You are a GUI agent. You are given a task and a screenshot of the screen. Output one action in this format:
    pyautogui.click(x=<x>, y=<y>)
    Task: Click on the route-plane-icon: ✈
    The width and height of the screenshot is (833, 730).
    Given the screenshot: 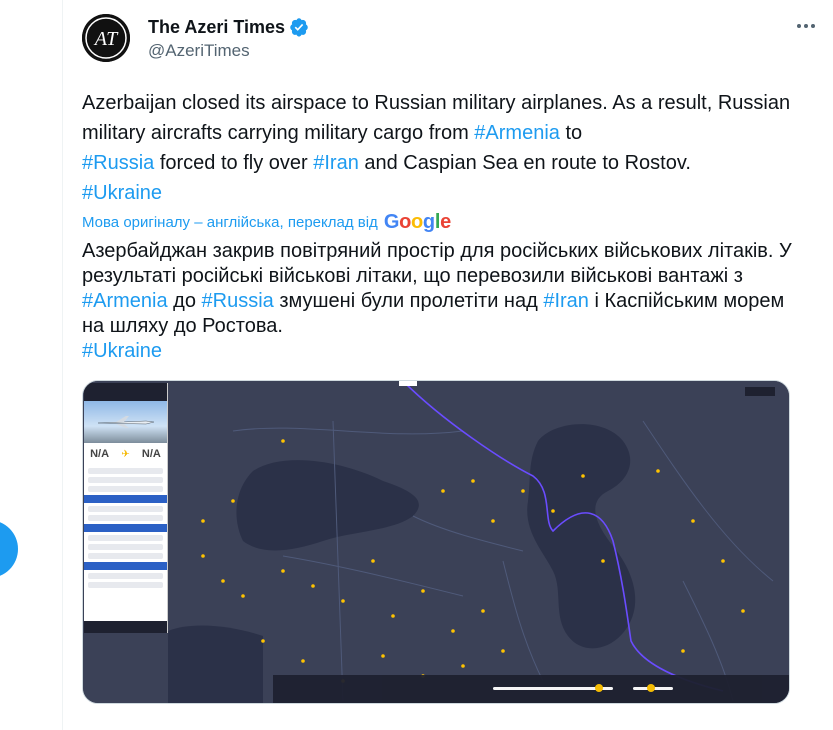 What is the action you would take?
    pyautogui.click(x=125, y=454)
    